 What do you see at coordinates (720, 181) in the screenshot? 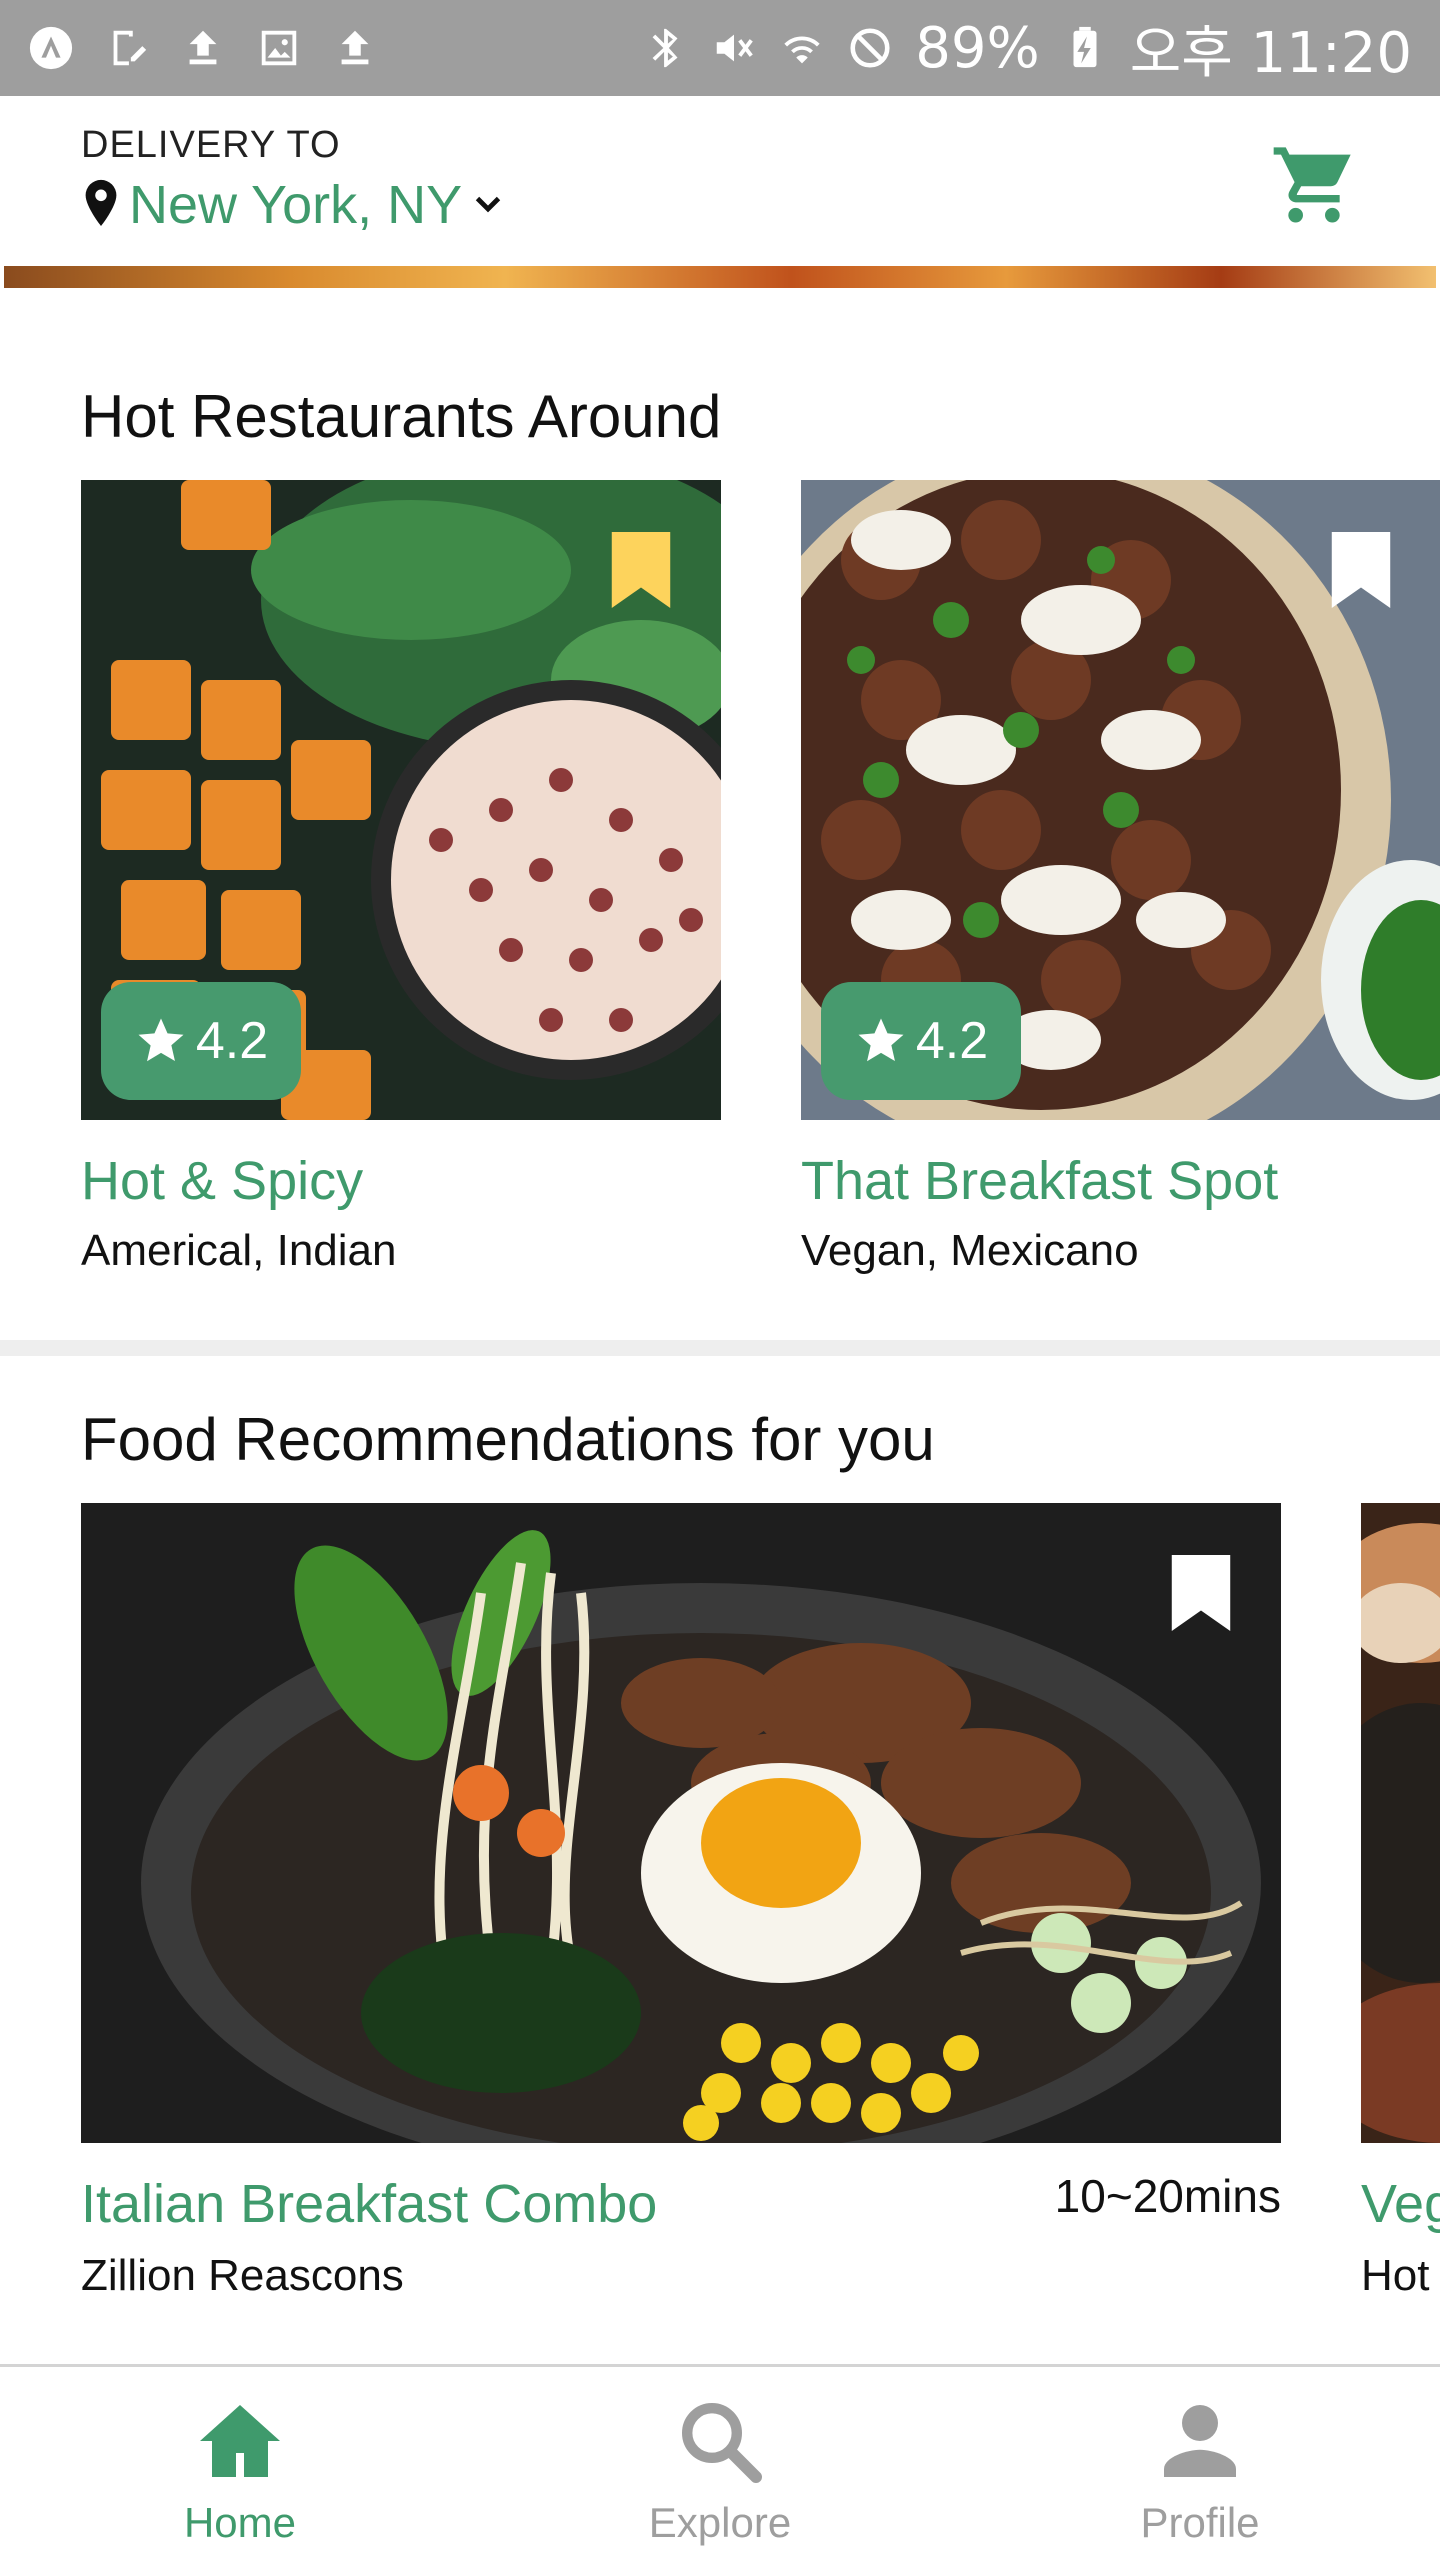
I see `app-header: DELIVERY TO New York, NY` at bounding box center [720, 181].